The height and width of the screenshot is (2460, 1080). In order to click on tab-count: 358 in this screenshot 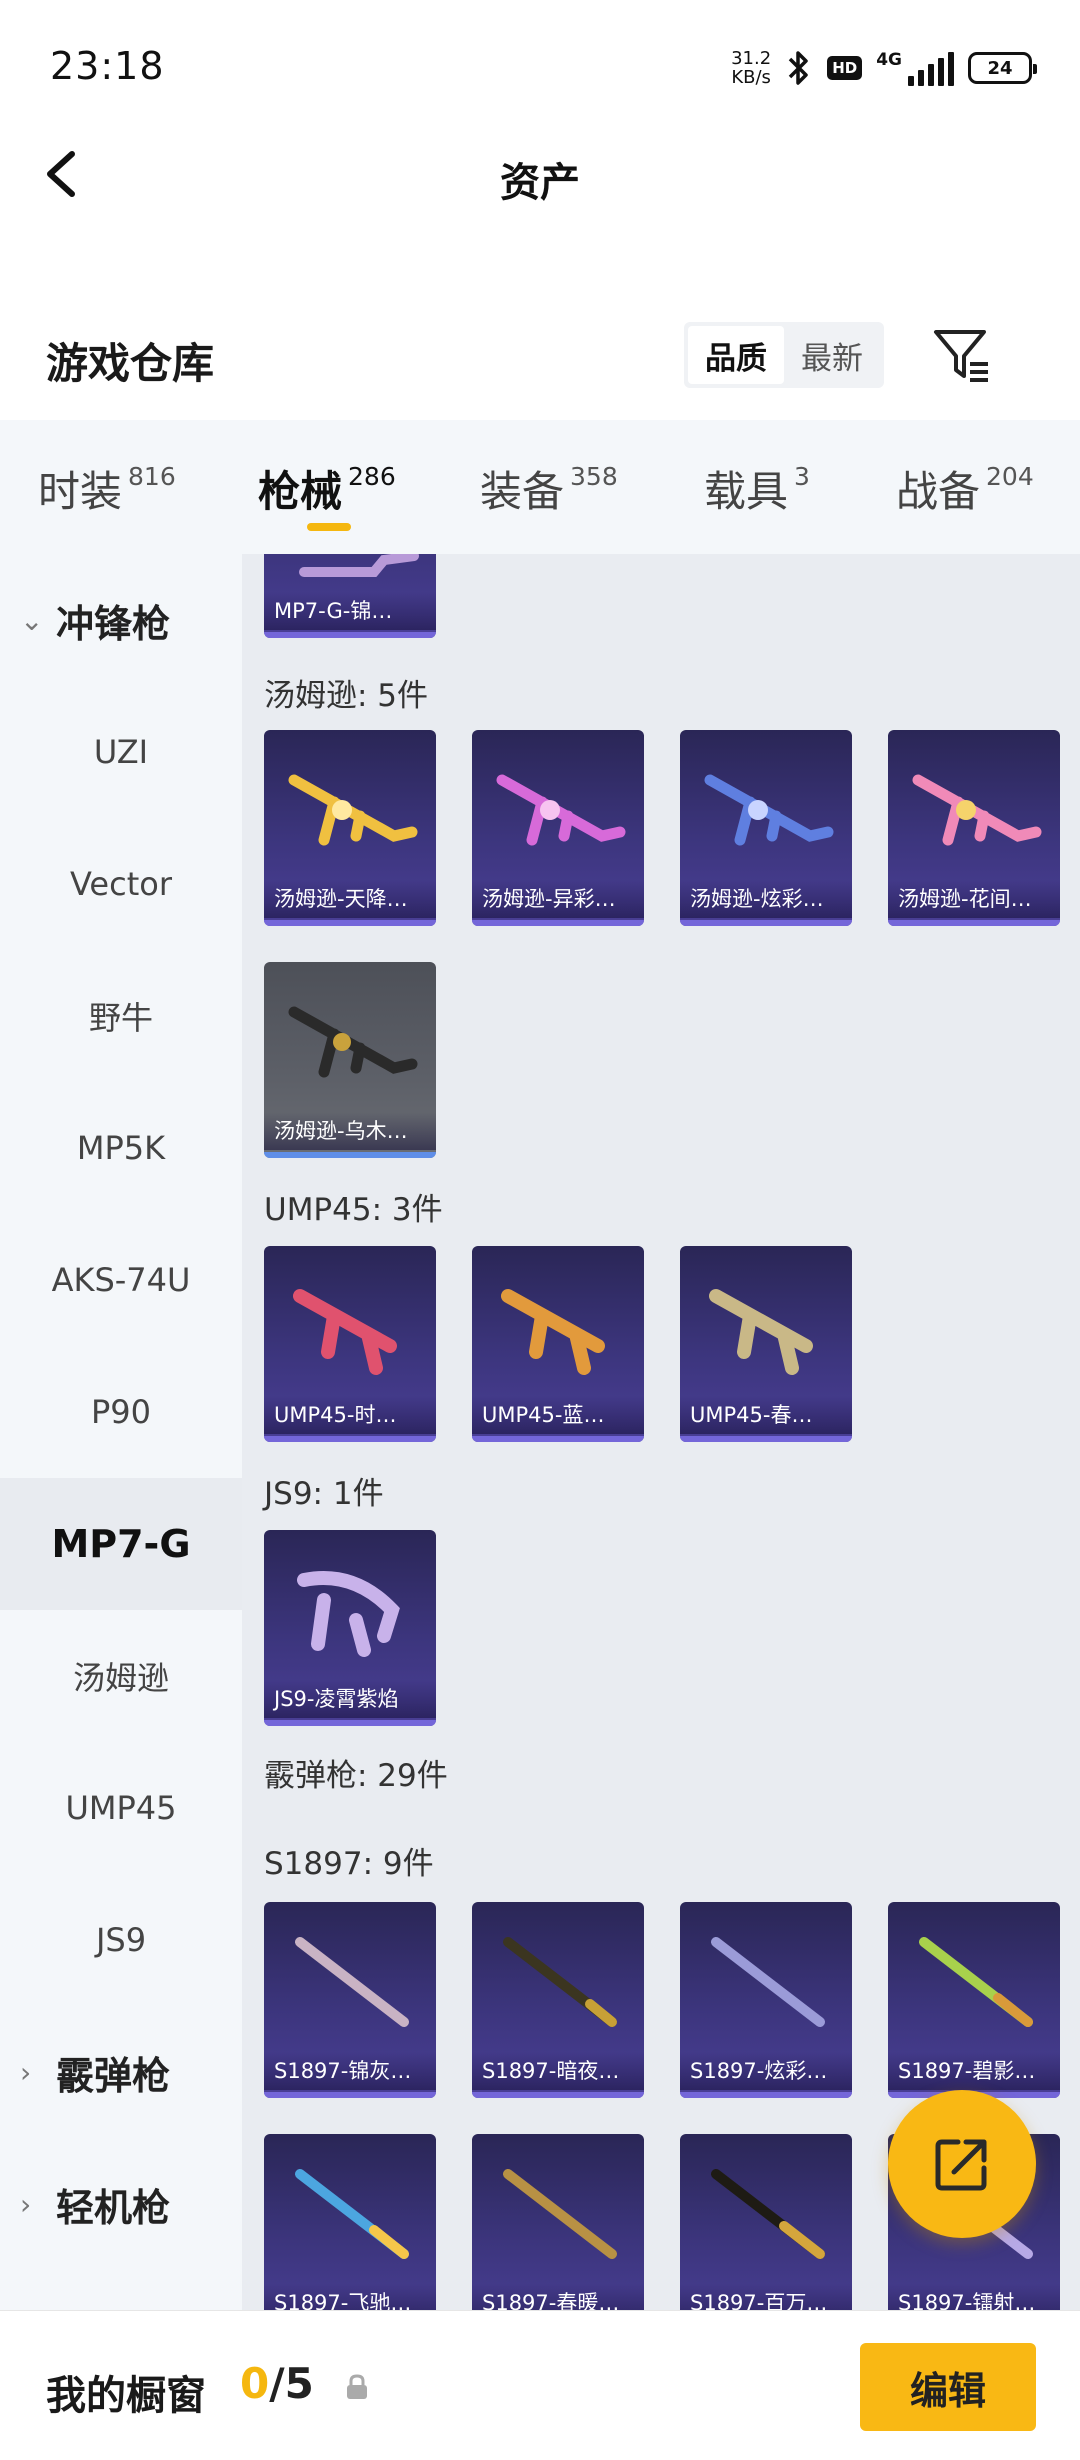, I will do `click(594, 476)`.